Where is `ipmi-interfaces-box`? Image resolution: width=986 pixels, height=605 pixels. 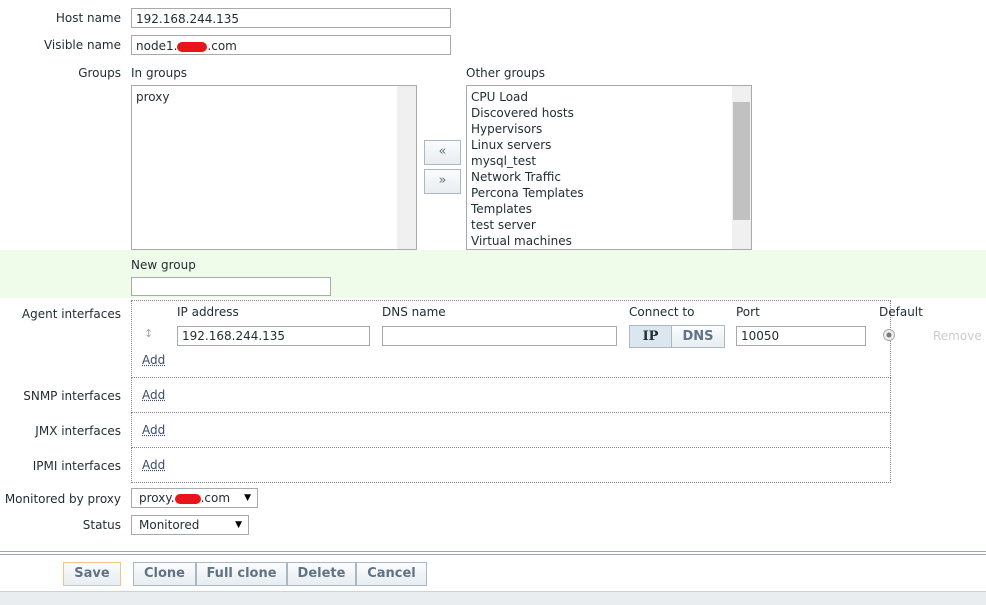
ipmi-interfaces-box is located at coordinates (511, 465).